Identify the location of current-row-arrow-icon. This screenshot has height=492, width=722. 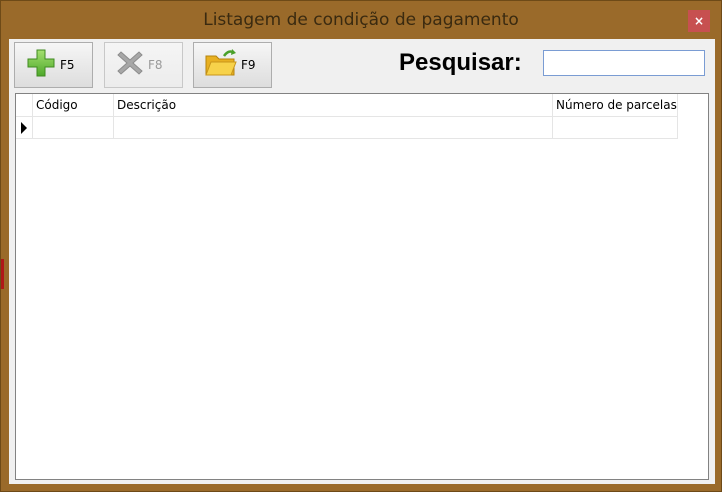
(24, 128).